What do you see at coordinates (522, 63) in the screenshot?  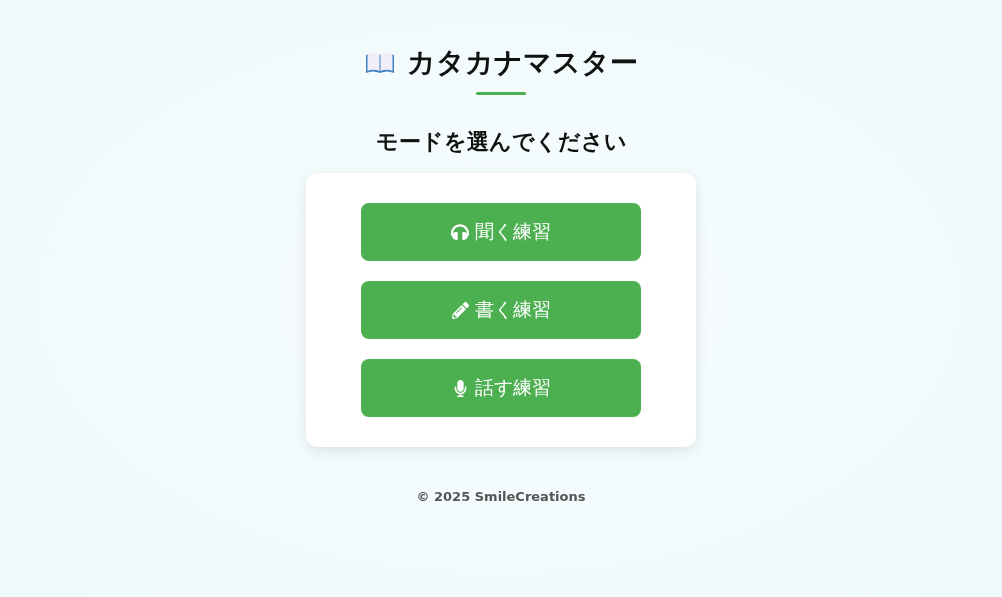 I see `app-title: カタカナマスター` at bounding box center [522, 63].